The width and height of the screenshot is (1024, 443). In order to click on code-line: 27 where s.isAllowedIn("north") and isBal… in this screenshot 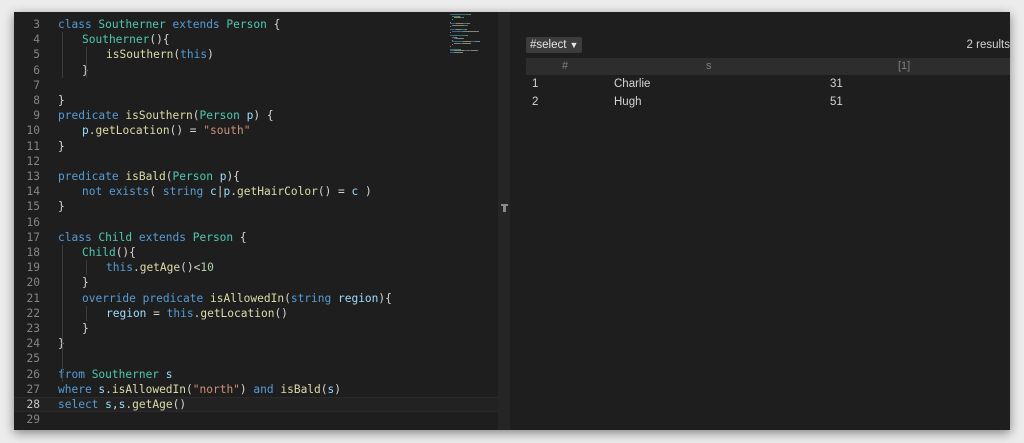, I will do `click(256, 389)`.